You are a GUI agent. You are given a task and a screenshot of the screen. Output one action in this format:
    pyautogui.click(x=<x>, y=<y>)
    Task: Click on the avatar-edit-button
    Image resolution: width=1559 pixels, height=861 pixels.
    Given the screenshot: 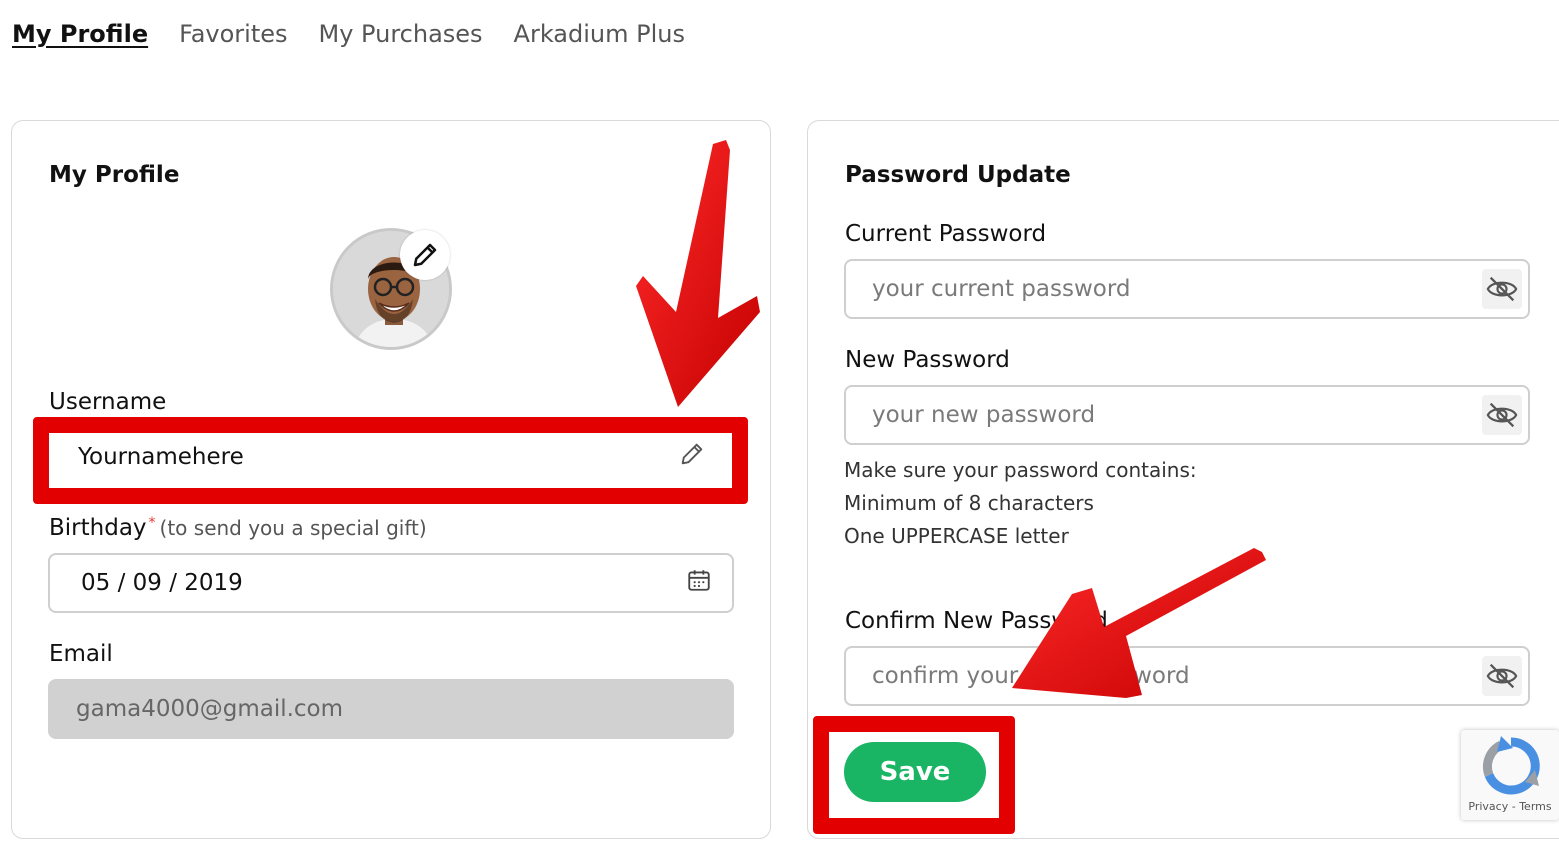 What is the action you would take?
    pyautogui.click(x=425, y=255)
    